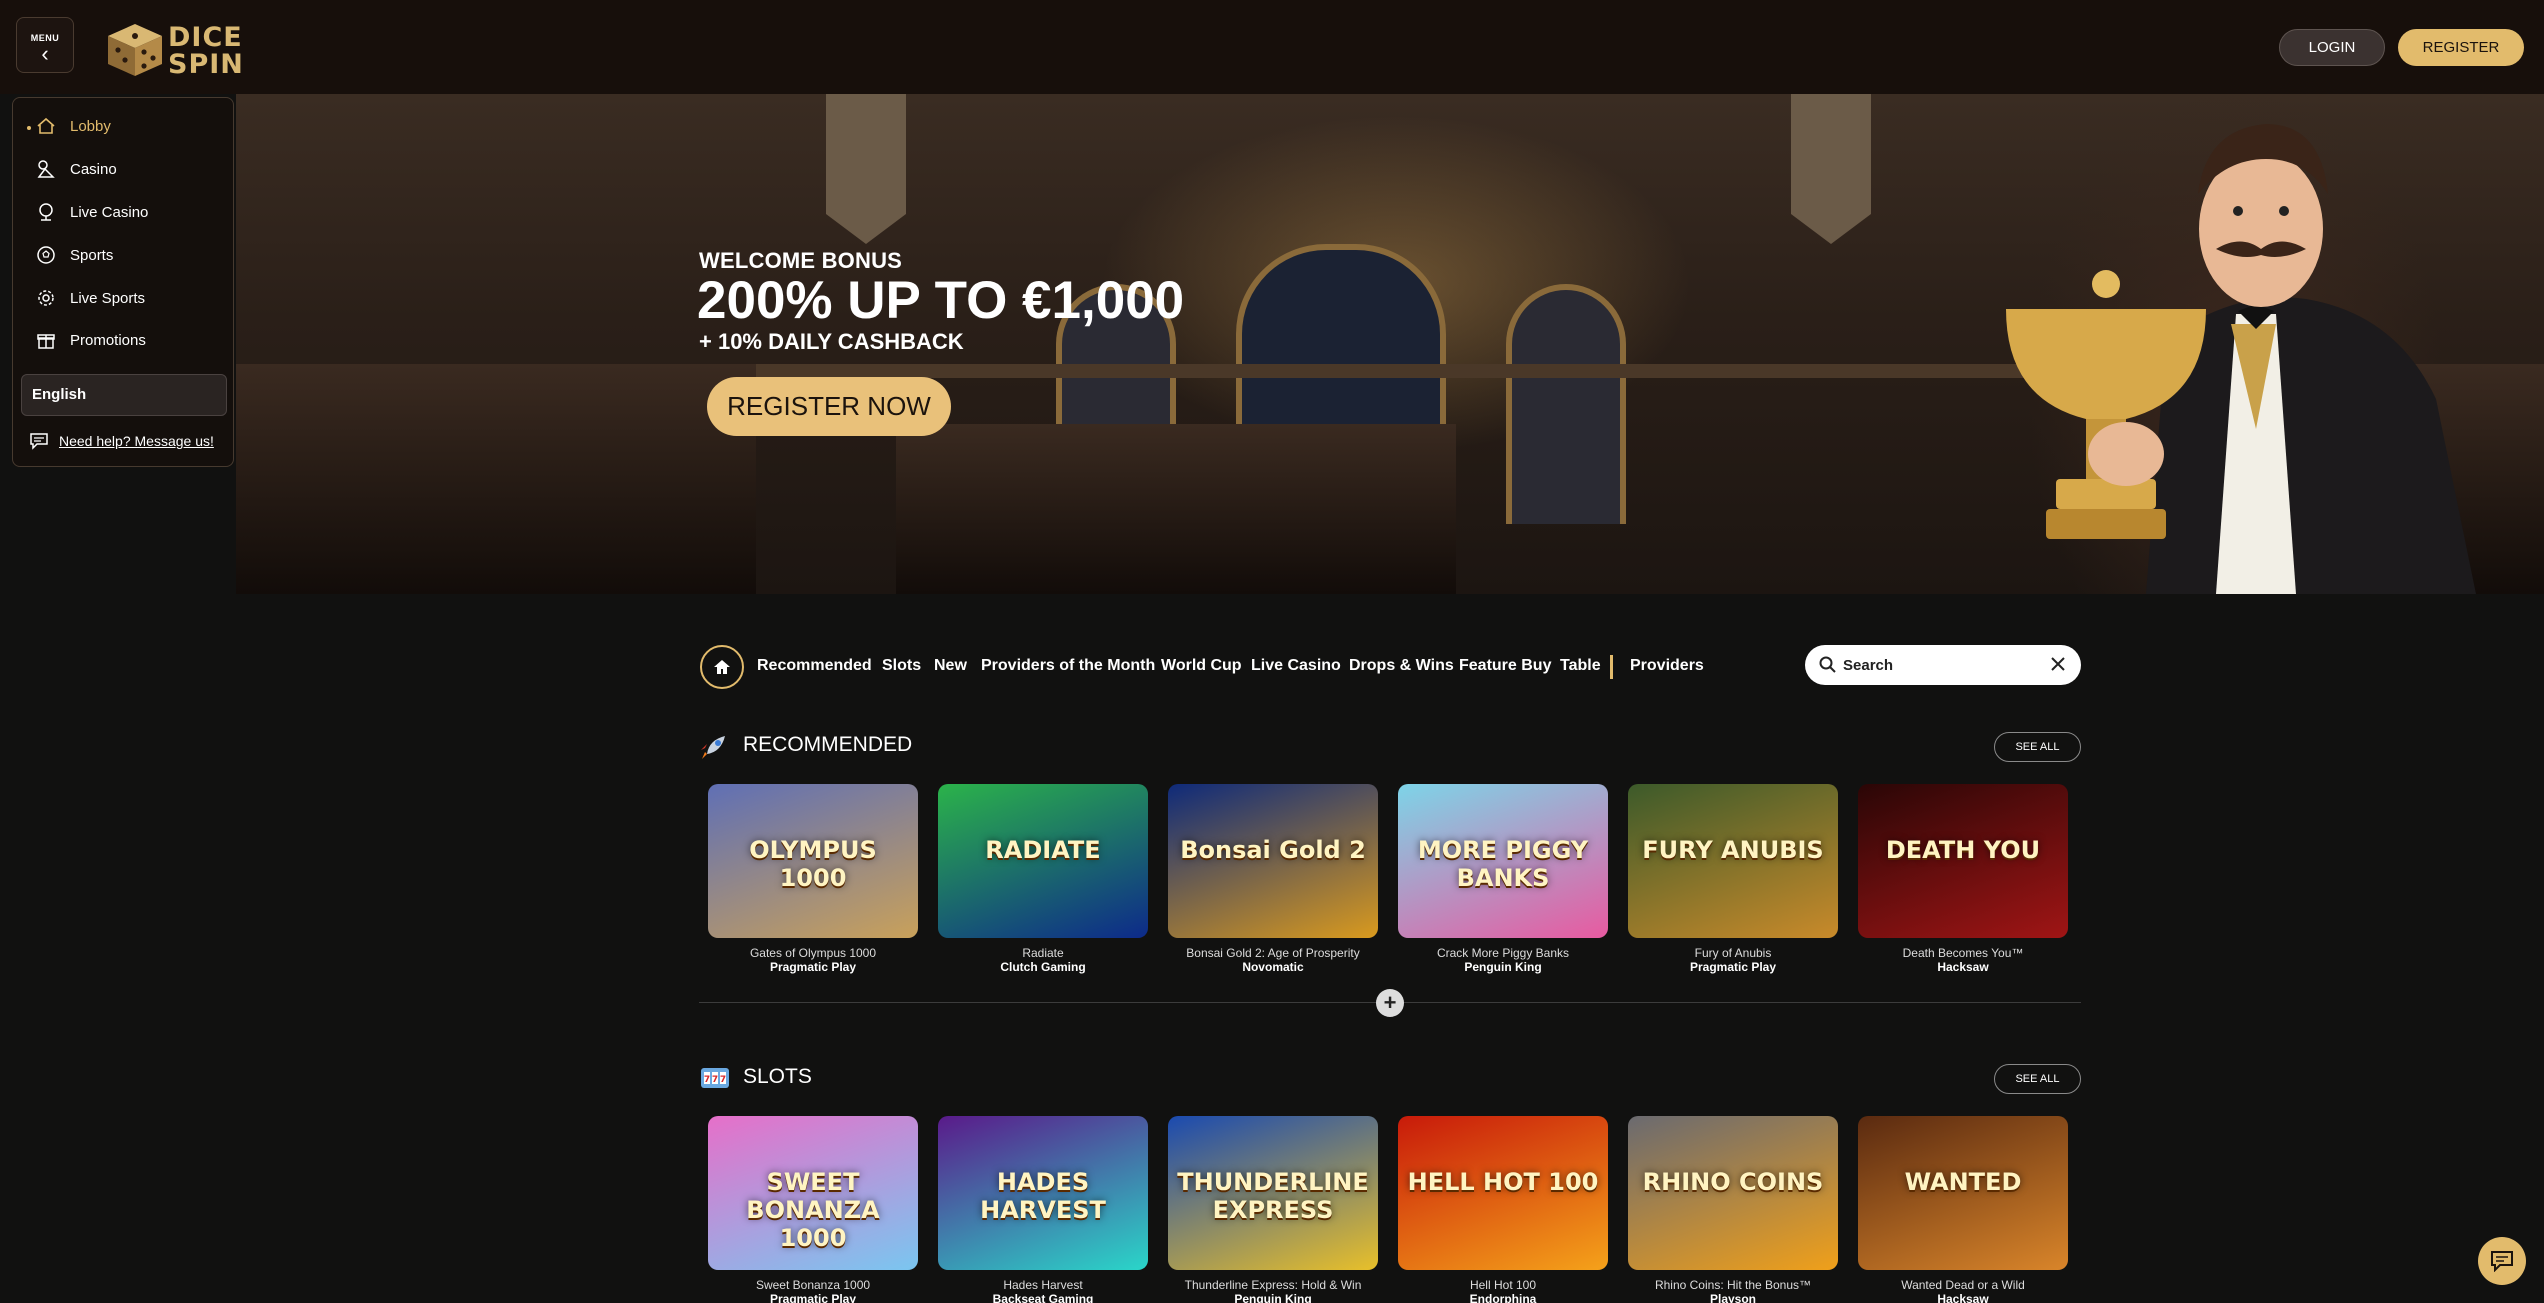  I want to click on category-divider, so click(1611, 667).